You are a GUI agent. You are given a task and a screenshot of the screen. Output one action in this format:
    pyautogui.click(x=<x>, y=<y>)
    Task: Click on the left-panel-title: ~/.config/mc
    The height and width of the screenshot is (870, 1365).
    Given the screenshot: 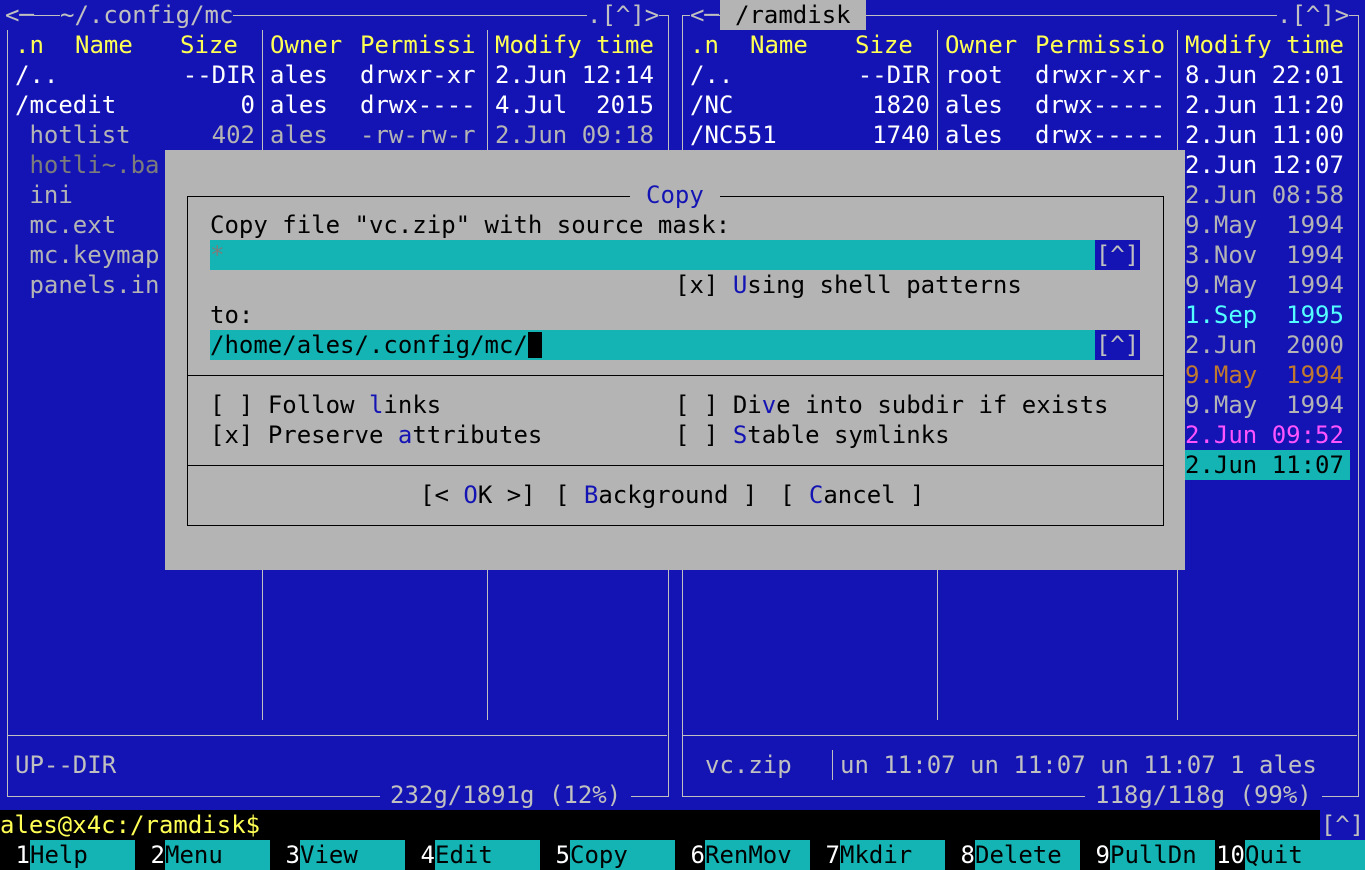 What is the action you would take?
    pyautogui.click(x=147, y=15)
    